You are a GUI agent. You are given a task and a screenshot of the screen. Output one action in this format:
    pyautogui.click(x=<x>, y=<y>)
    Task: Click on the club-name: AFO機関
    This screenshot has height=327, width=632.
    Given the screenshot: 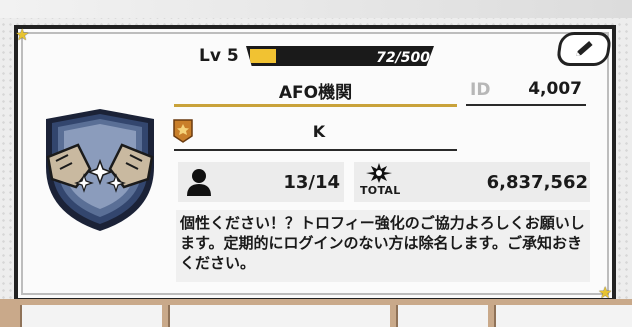 What is the action you would take?
    pyautogui.click(x=315, y=93)
    